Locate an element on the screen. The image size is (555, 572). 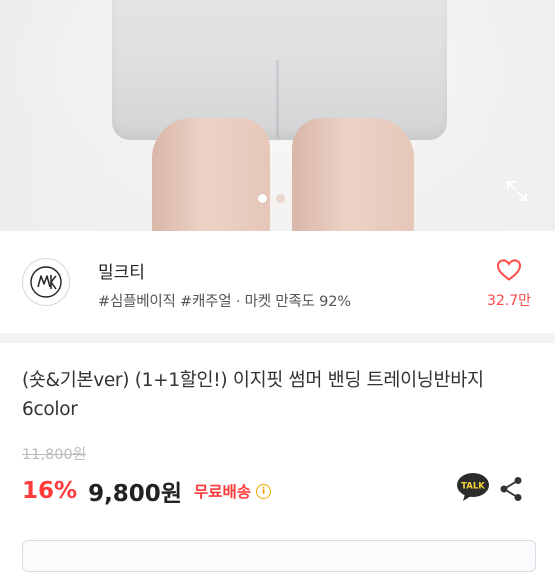
section-divider is located at coordinates (277, 338).